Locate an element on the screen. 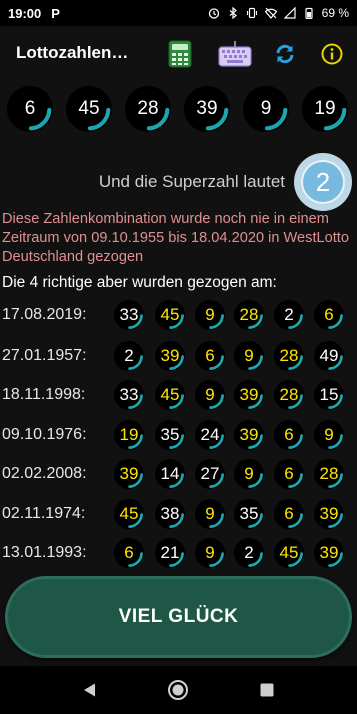  calculator-icon is located at coordinates (180, 54).